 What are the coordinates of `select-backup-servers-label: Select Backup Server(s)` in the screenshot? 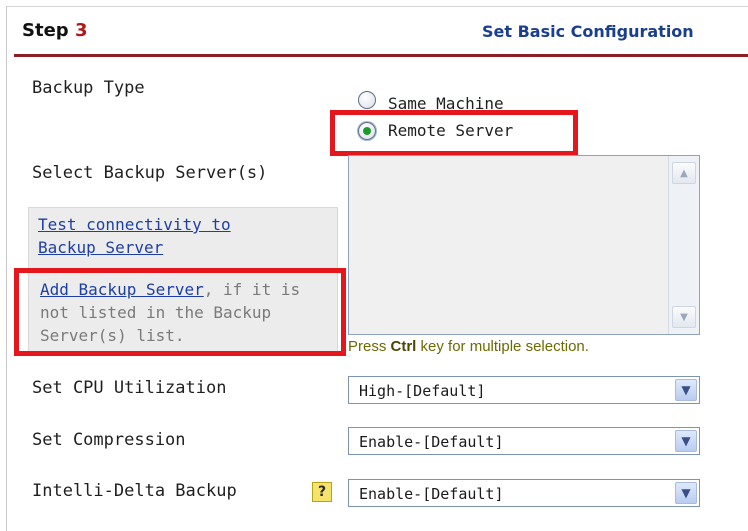 It's located at (150, 173).